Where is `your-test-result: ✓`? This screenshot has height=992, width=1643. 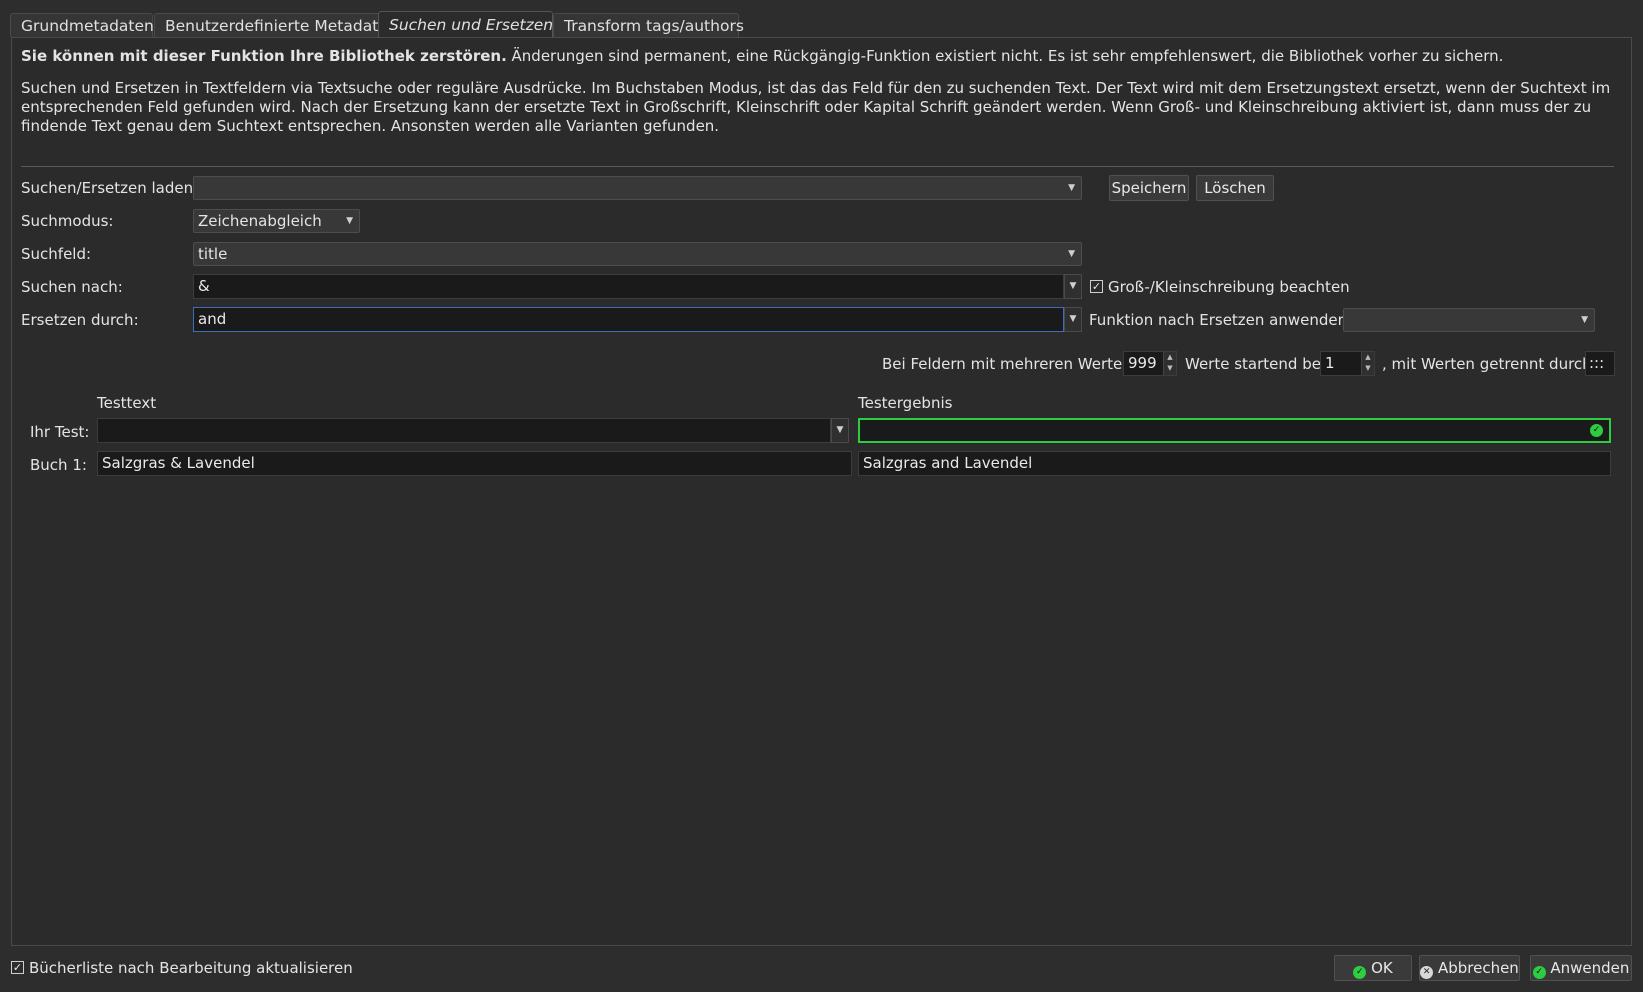
your-test-result: ✓ is located at coordinates (1234, 430).